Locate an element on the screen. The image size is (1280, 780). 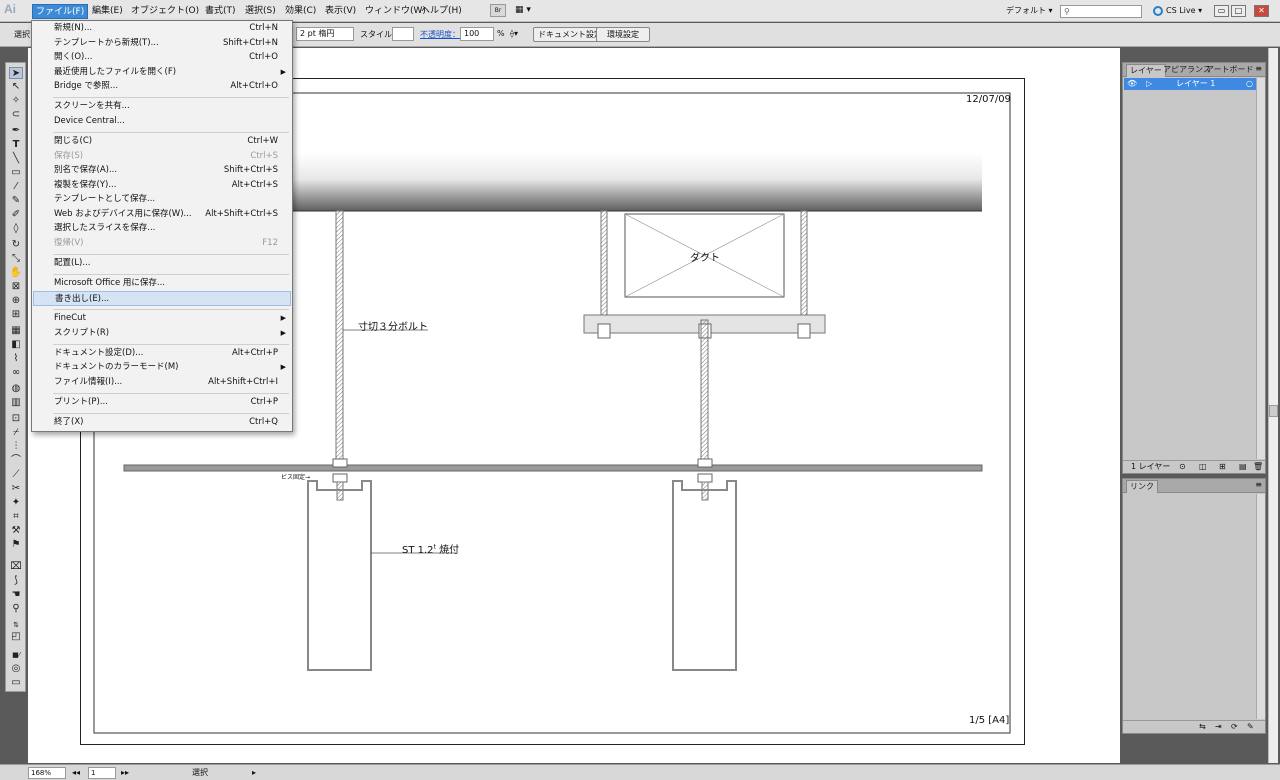
lasso-tool-icon: ⊂ is located at coordinates (16, 115).